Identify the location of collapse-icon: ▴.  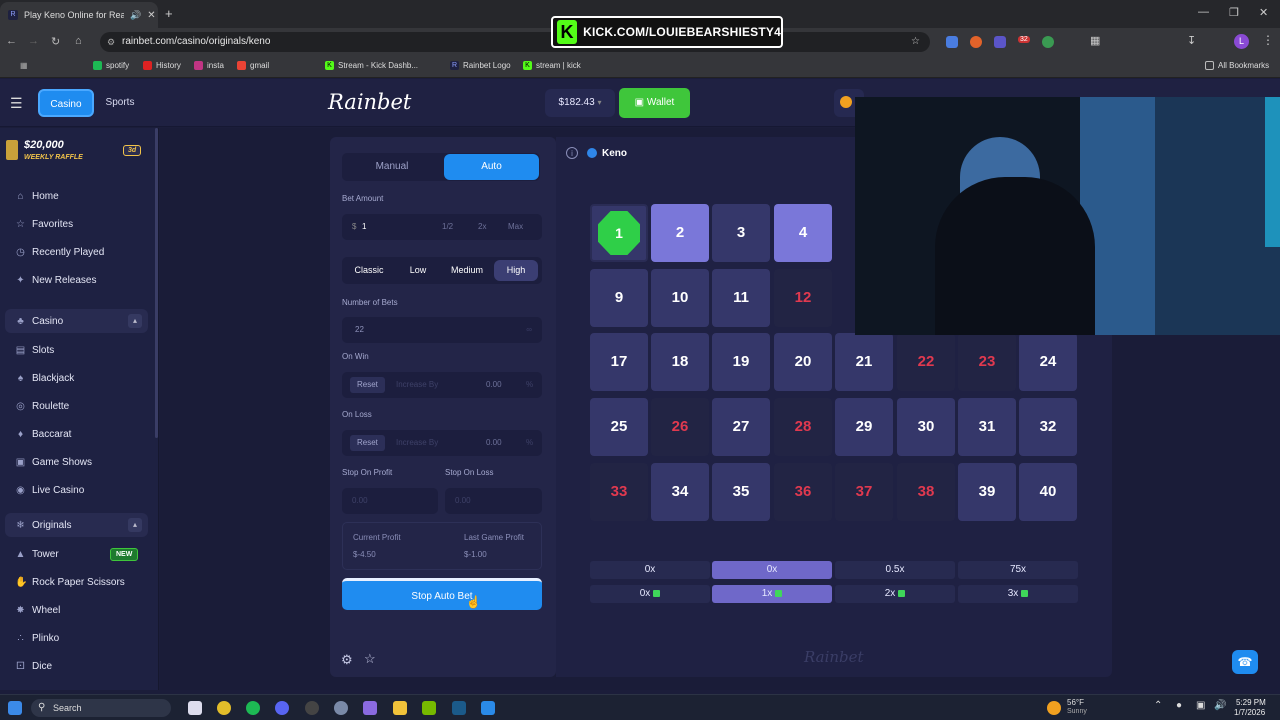
(135, 321).